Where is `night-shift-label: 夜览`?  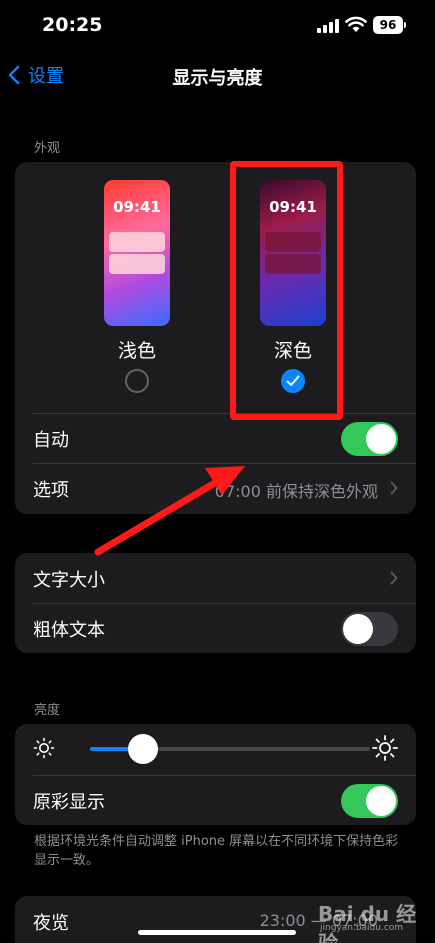
night-shift-label: 夜览 is located at coordinates (51, 923).